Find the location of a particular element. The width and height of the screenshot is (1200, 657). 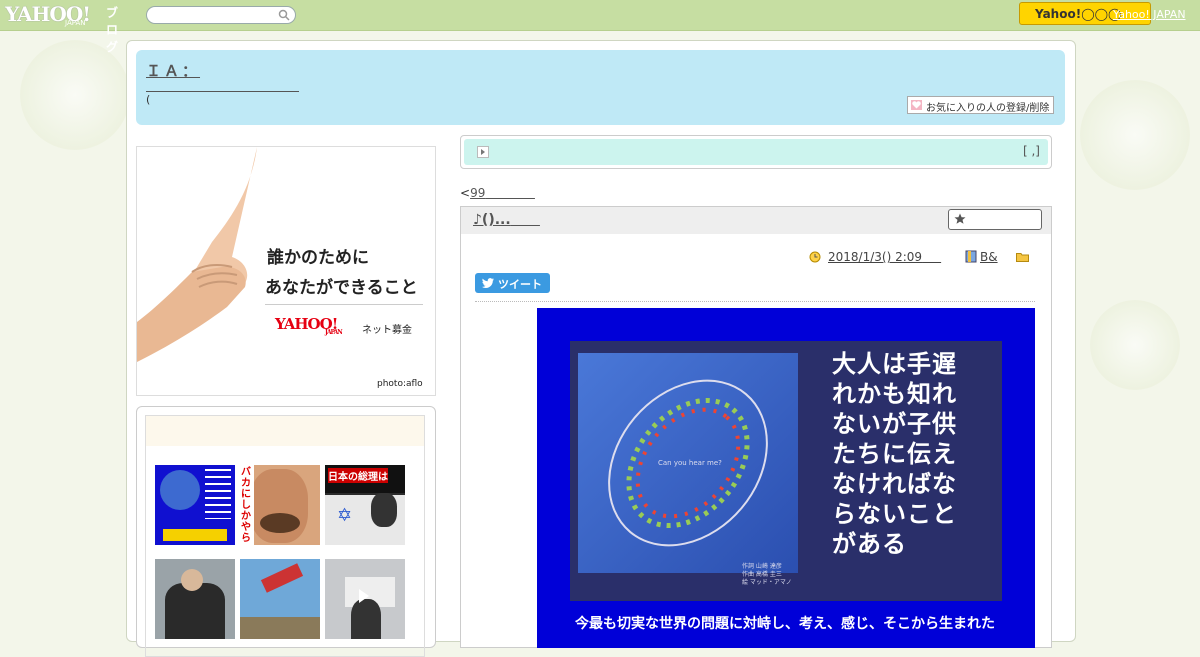

blog-title: ＩＡ： is located at coordinates (173, 70).